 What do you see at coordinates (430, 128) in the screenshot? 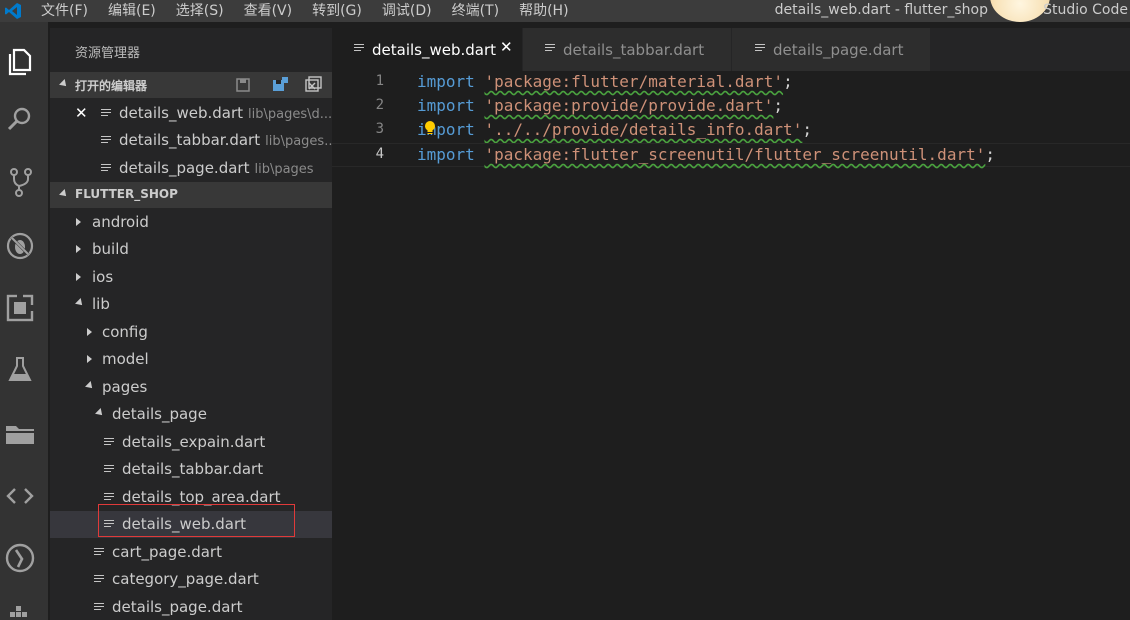
I see `lightbulb-icon` at bounding box center [430, 128].